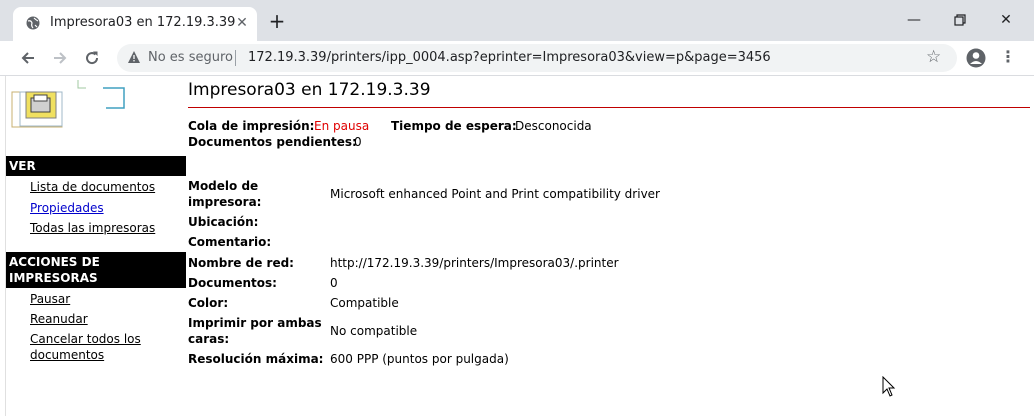  What do you see at coordinates (50, 299) in the screenshot?
I see `sidebar-link-pausar: Pausar` at bounding box center [50, 299].